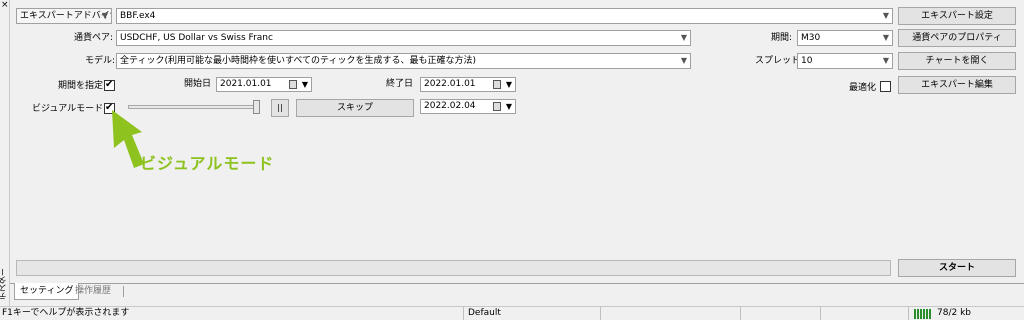  Describe the element at coordinates (94, 38) in the screenshot. I see `symbol-label: 通貨ペア:` at that location.